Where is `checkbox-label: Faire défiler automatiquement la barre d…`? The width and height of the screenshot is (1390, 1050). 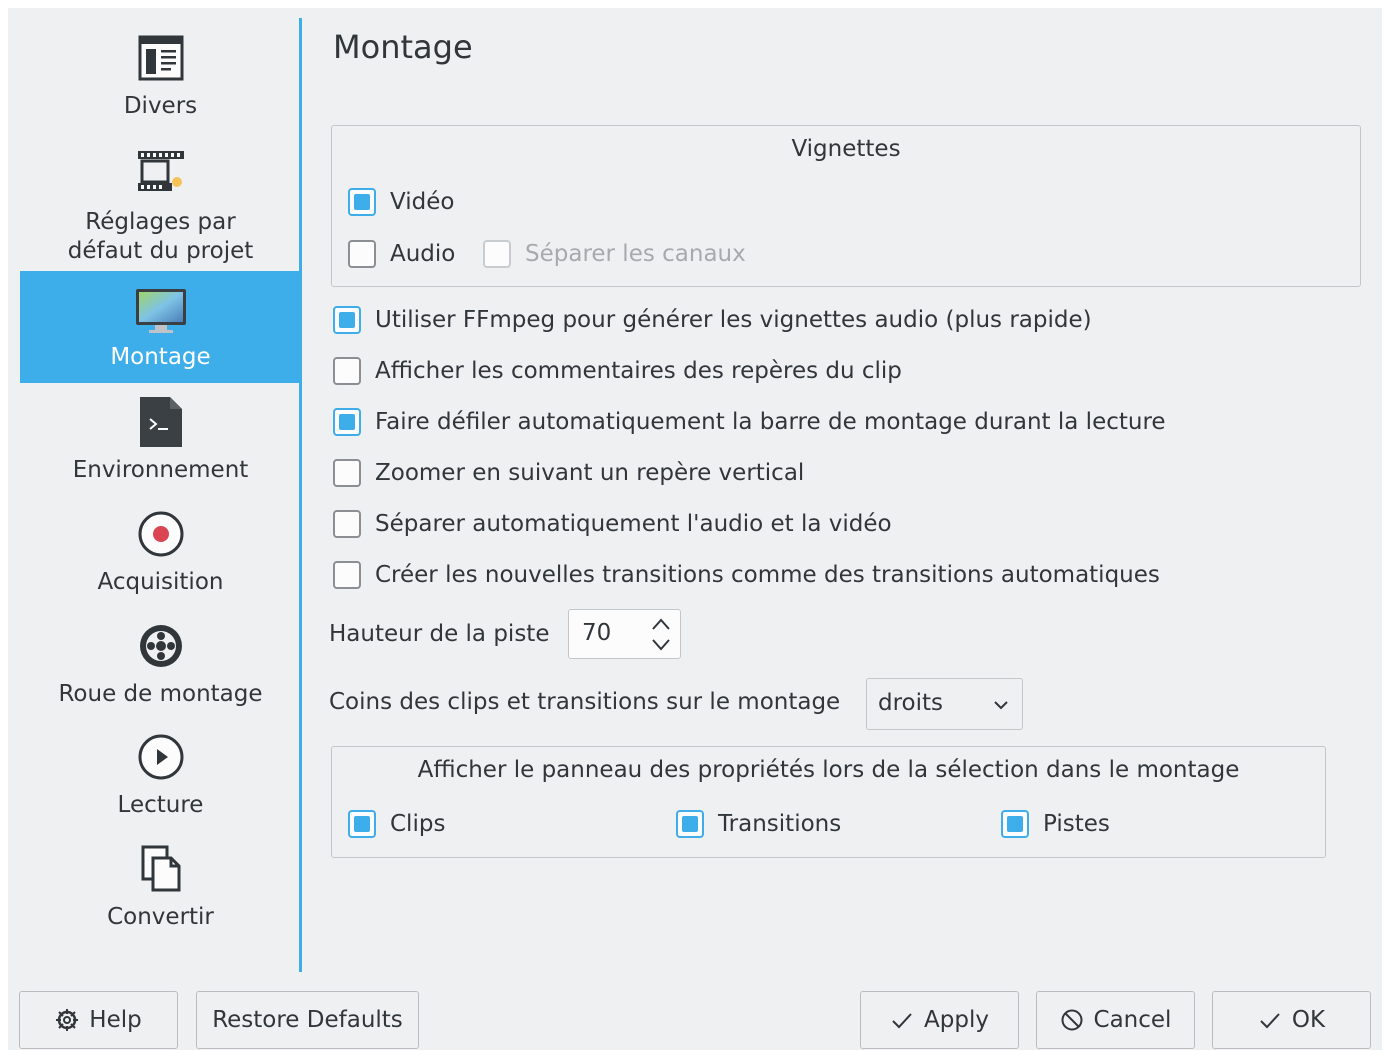 checkbox-label: Faire défiler automatiquement la barre d… is located at coordinates (770, 422).